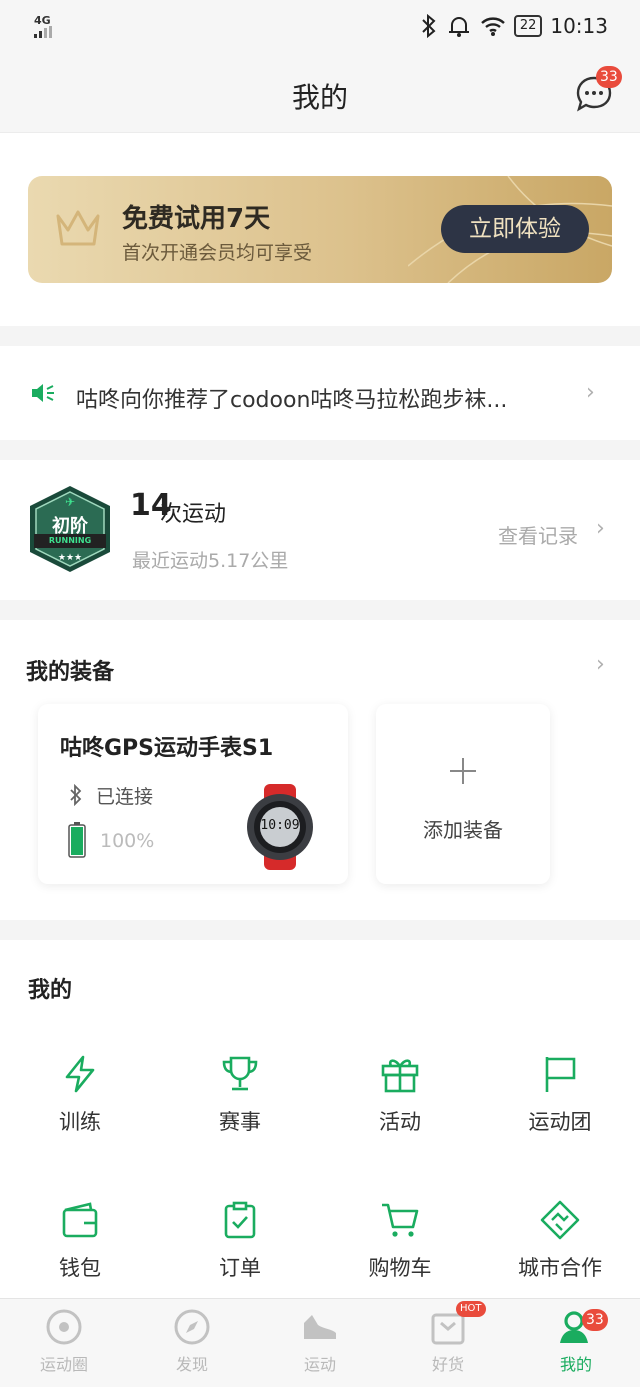 This screenshot has height=1387, width=640. What do you see at coordinates (63, 1364) in the screenshot?
I see `tab-label: 运动圈` at bounding box center [63, 1364].